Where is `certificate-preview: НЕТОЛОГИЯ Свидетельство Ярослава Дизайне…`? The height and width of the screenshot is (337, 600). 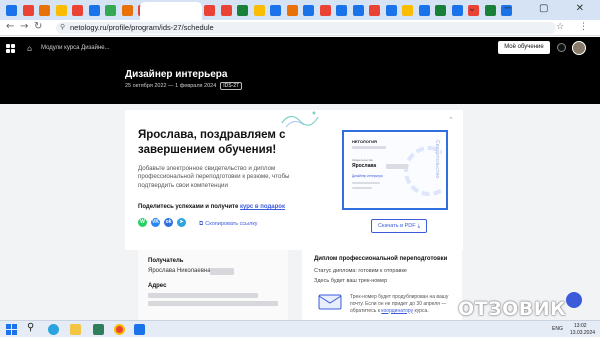 certificate-preview: НЕТОЛОГИЯ Свидетельство Ярослава Дизайне… is located at coordinates (395, 170).